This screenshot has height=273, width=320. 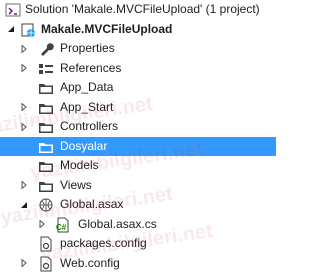 I want to click on tree-item-web-config: Web.config, so click(x=138, y=263).